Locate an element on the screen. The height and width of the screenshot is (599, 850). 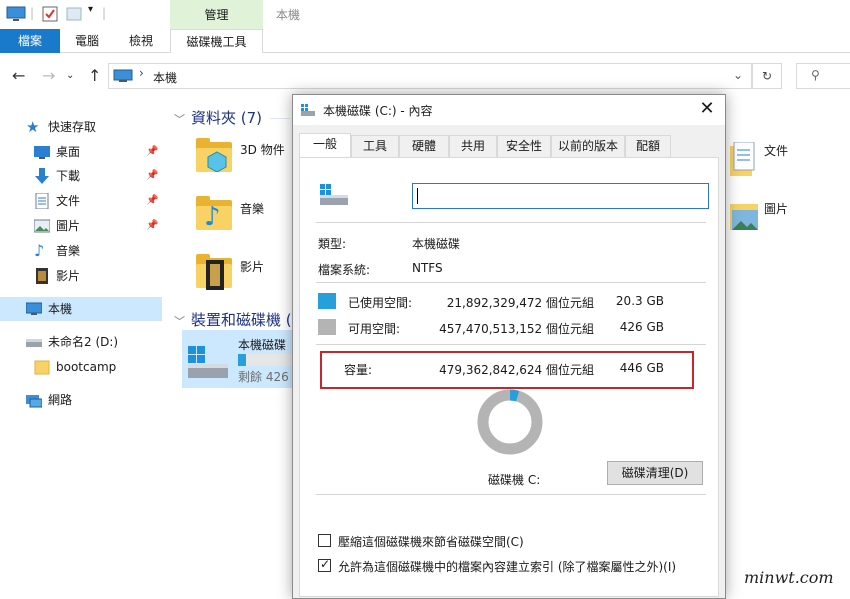
used-space-label: 已使用空間: is located at coordinates (380, 303).